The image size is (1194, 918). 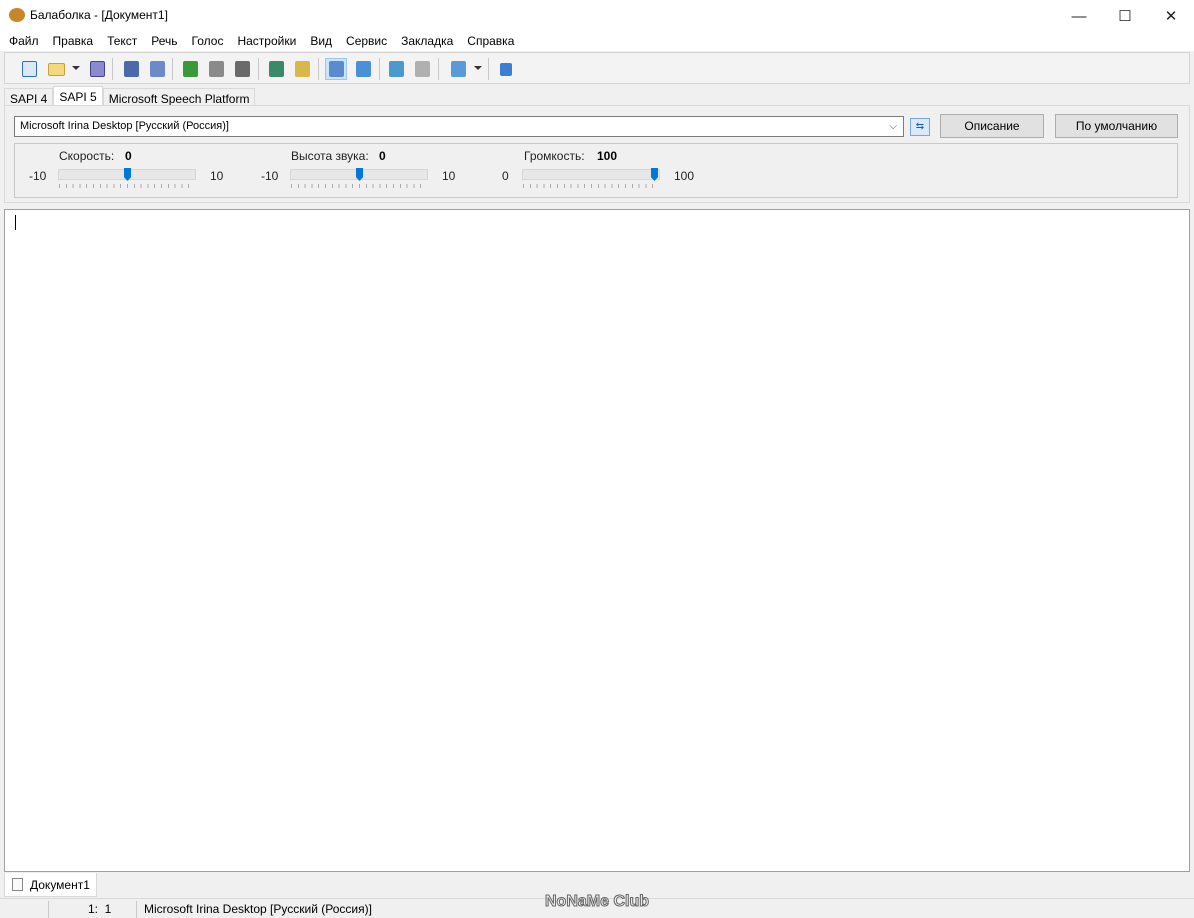 I want to click on read-clipboard-icon, so click(x=276, y=69).